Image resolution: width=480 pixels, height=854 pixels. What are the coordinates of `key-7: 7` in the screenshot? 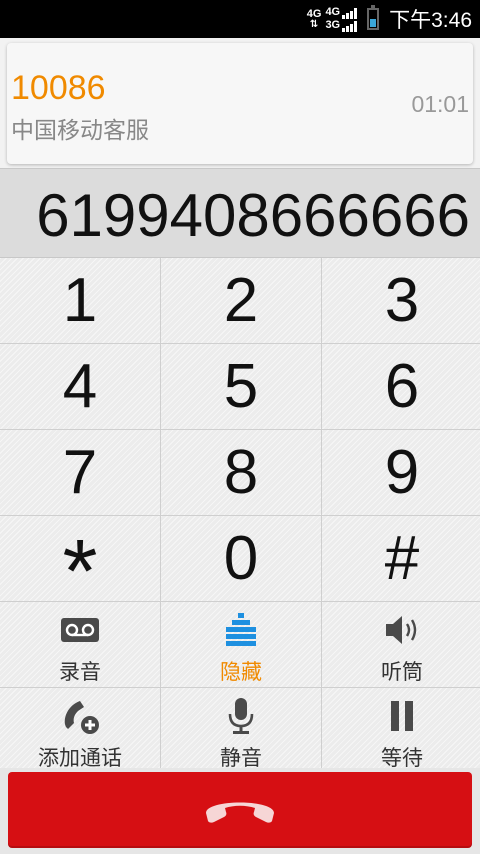 It's located at (80, 472).